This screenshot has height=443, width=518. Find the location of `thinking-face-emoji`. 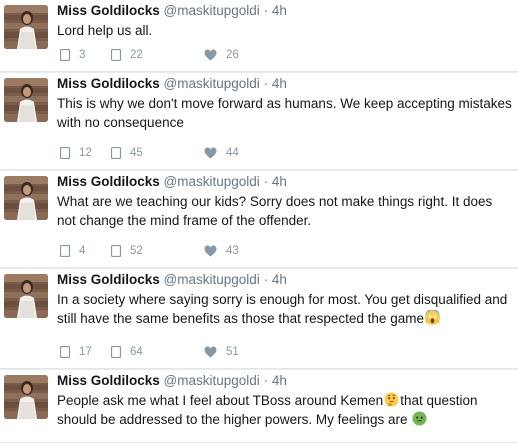

thinking-face-emoji is located at coordinates (391, 399).